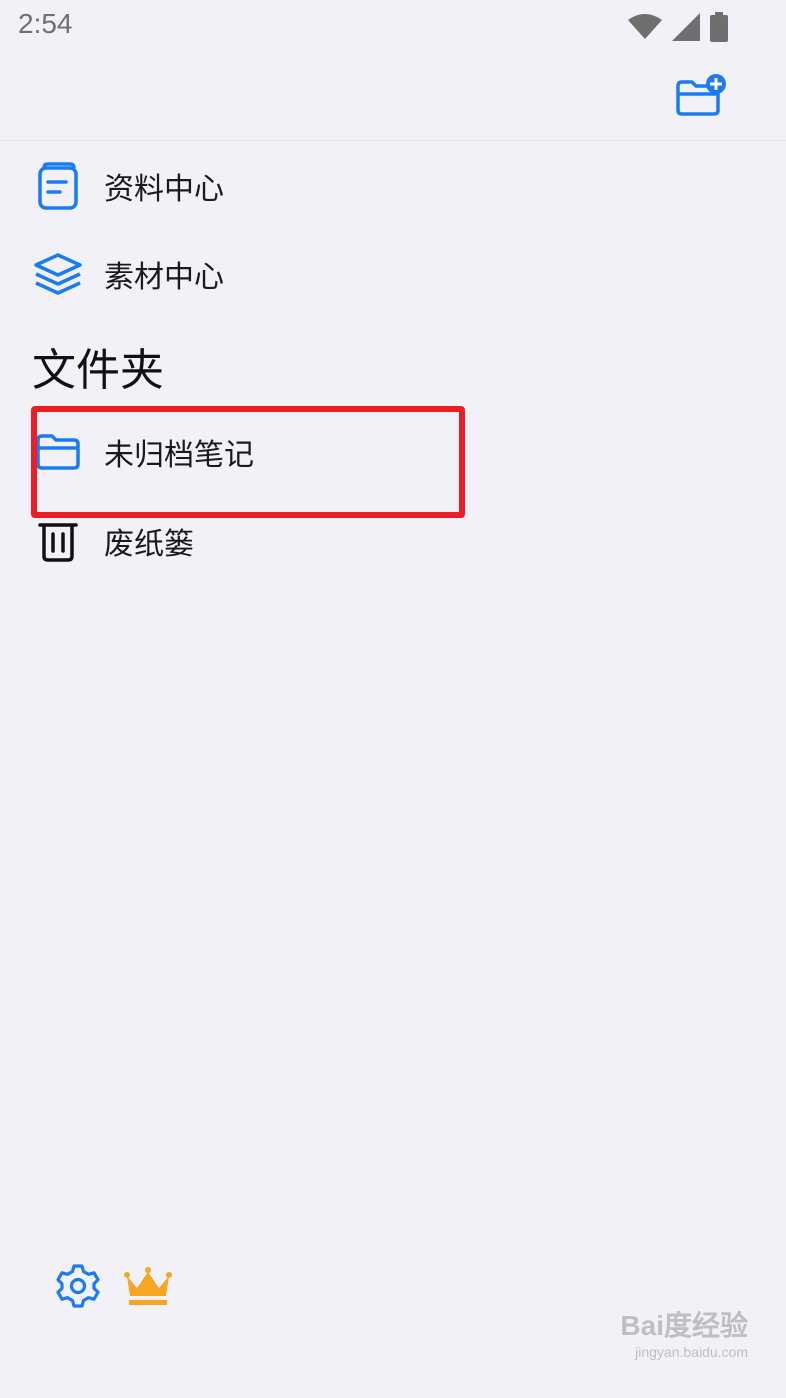 This screenshot has height=1398, width=786. What do you see at coordinates (164, 277) in the screenshot?
I see `nav-item-label: 素材中心` at bounding box center [164, 277].